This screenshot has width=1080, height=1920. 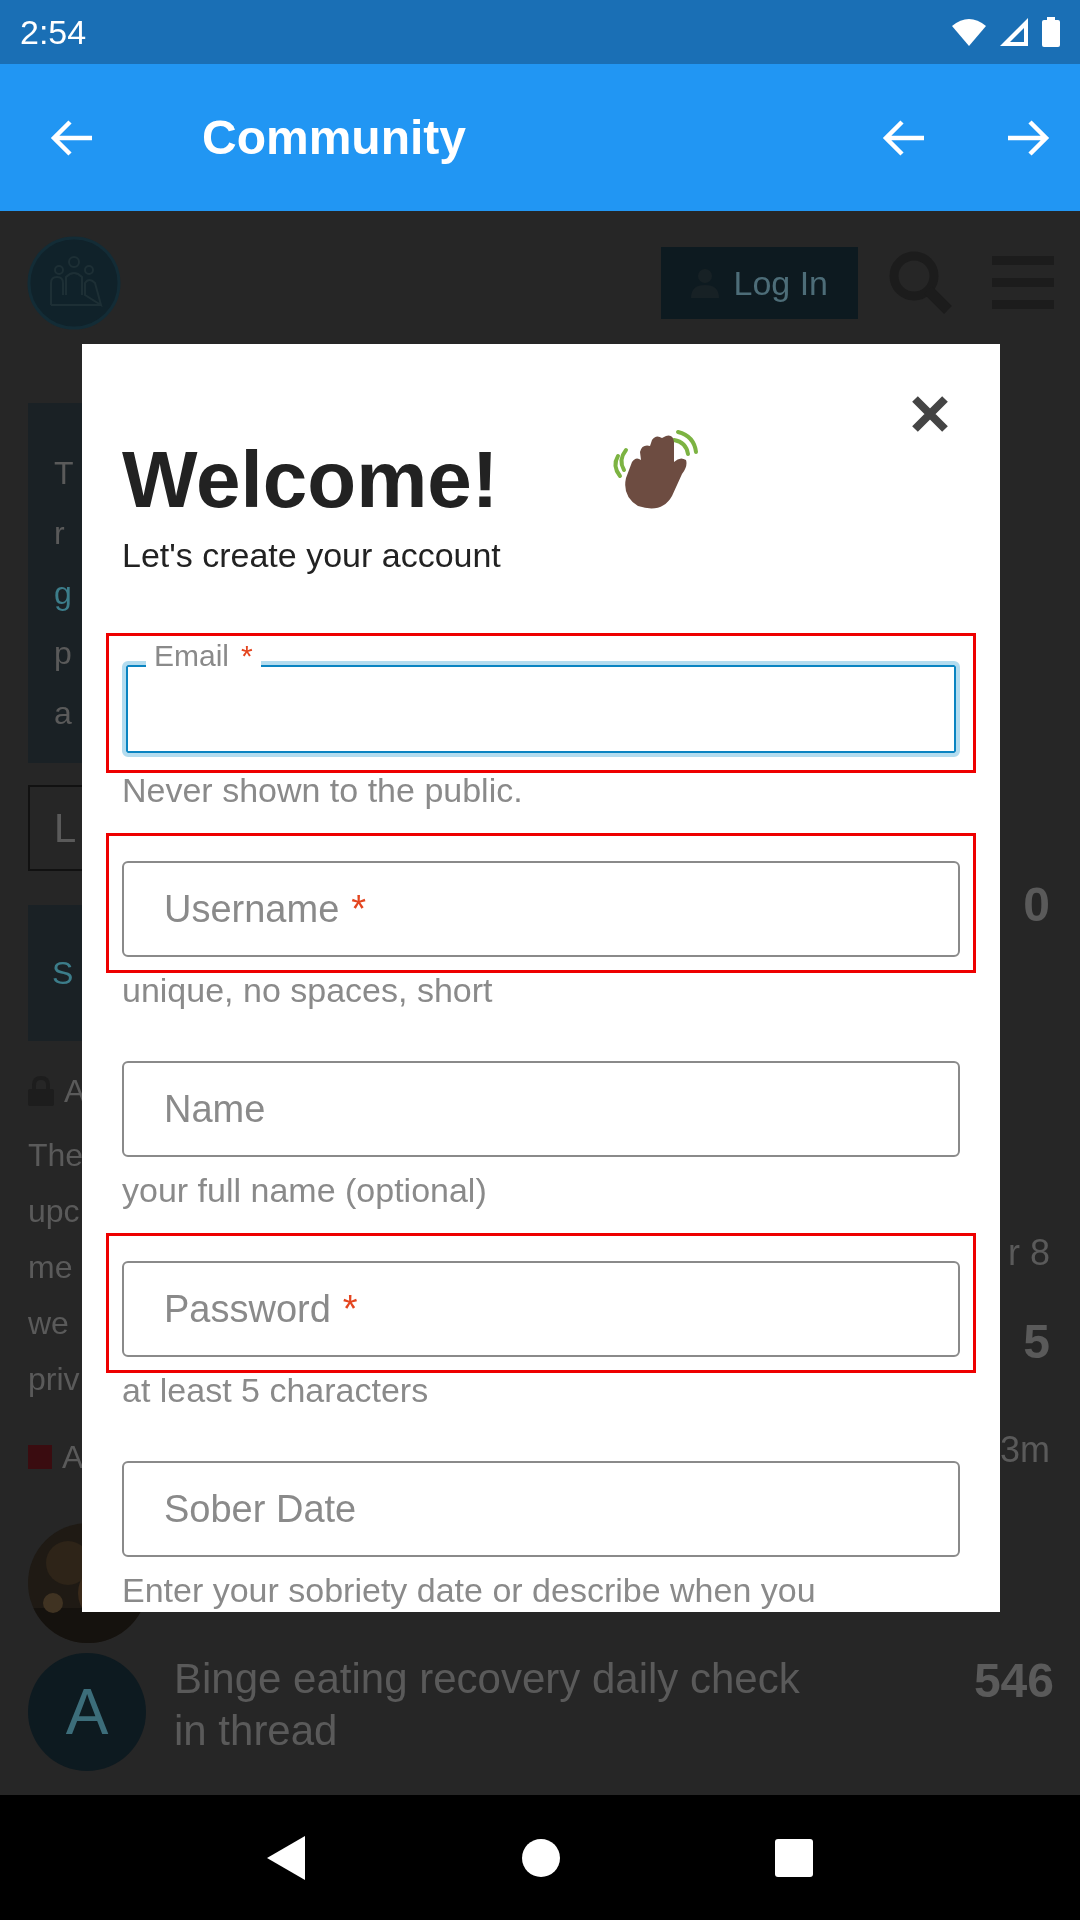 I want to click on status-time: 2:54, so click(x=53, y=32).